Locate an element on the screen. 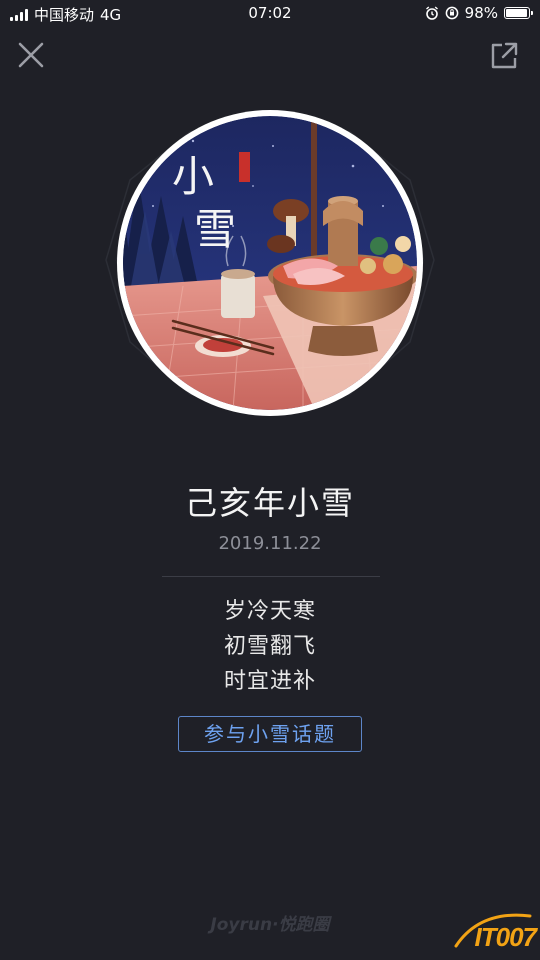  battery-percent: 98% is located at coordinates (481, 13).